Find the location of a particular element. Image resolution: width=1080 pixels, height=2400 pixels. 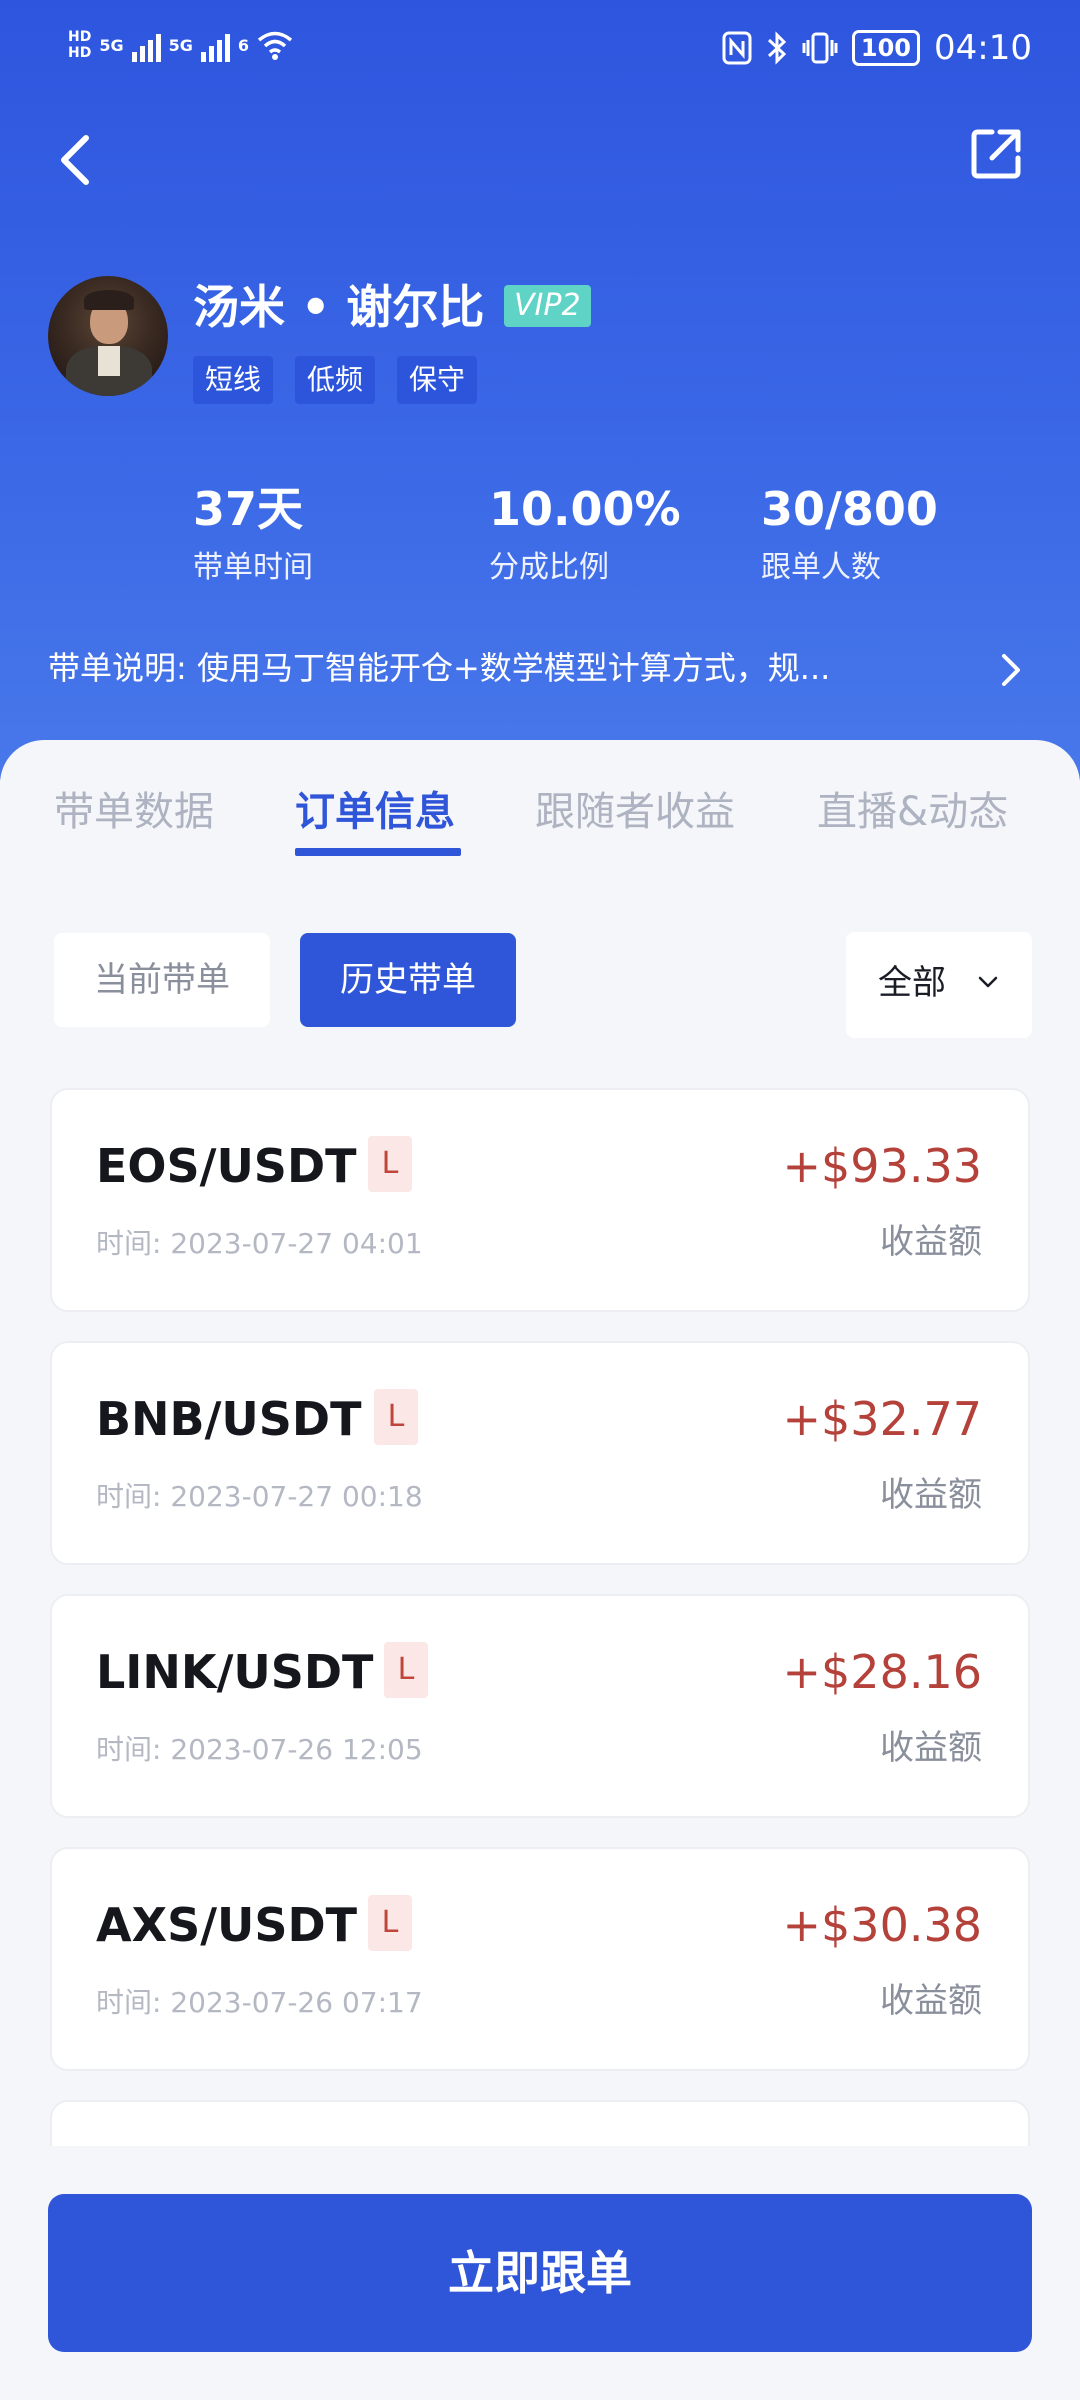

status-right: 100 04:10 is located at coordinates (877, 48).